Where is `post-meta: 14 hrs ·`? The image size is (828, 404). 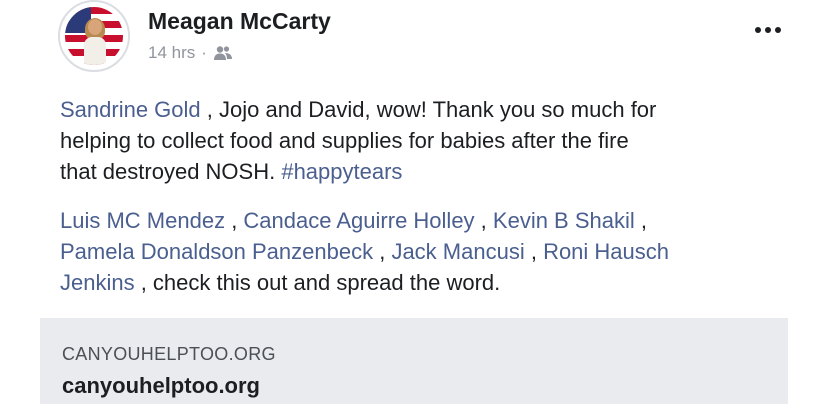 post-meta: 14 hrs · is located at coordinates (190, 53).